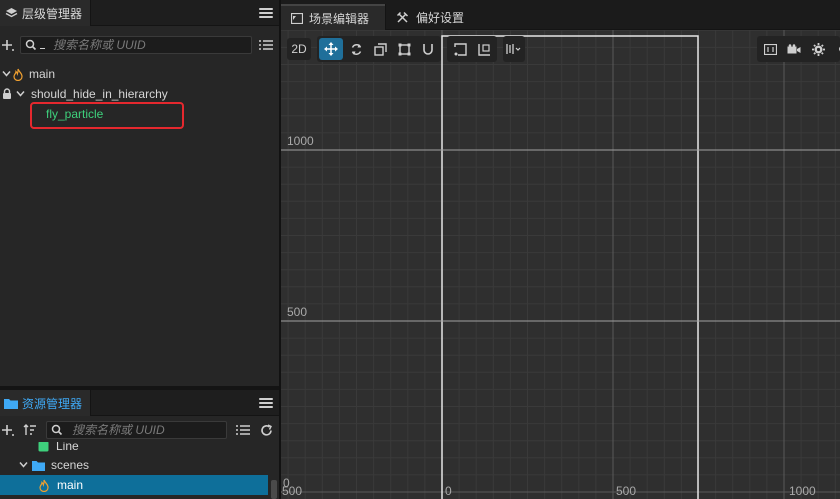 This screenshot has width=840, height=499. Describe the element at coordinates (356, 49) in the screenshot. I see `rotate-tool-icon` at that location.